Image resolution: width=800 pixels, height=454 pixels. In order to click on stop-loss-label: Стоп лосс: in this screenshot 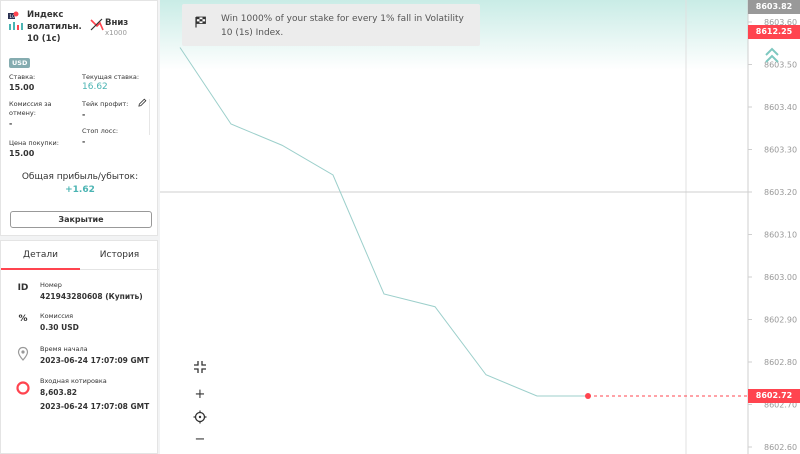, I will do `click(100, 131)`.